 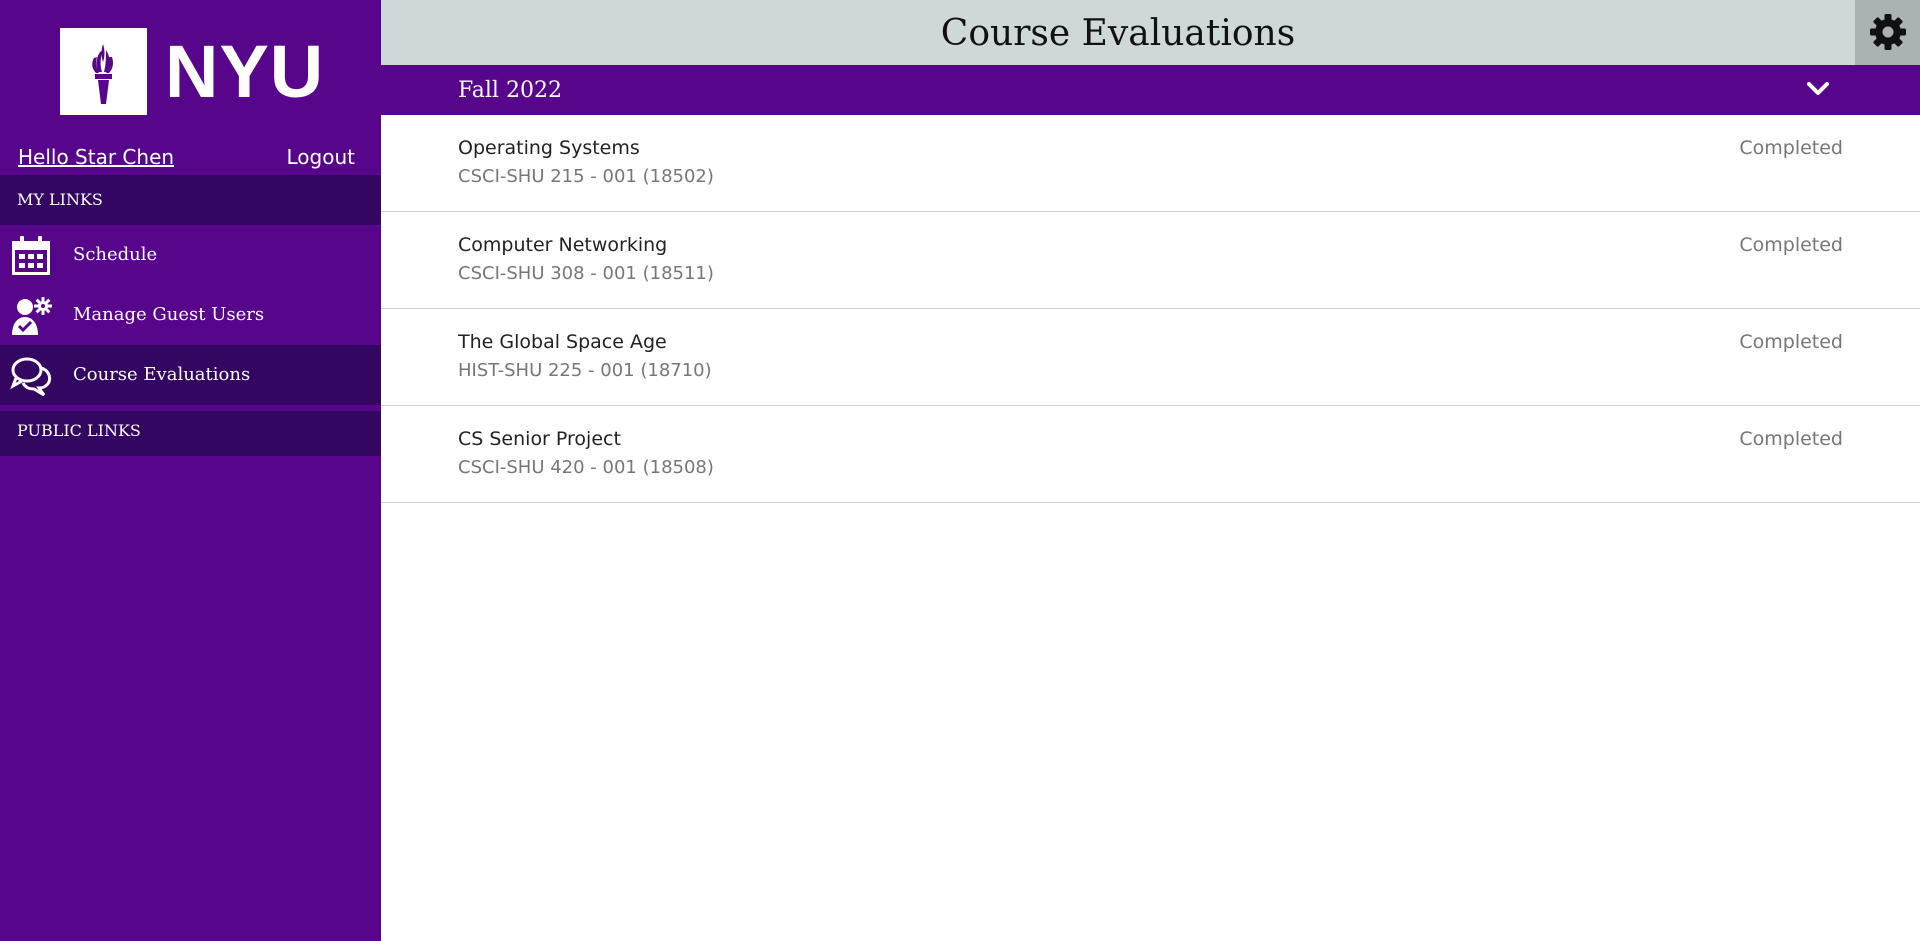 I want to click on sidebar-item-label: Manage Guest Users, so click(x=169, y=314).